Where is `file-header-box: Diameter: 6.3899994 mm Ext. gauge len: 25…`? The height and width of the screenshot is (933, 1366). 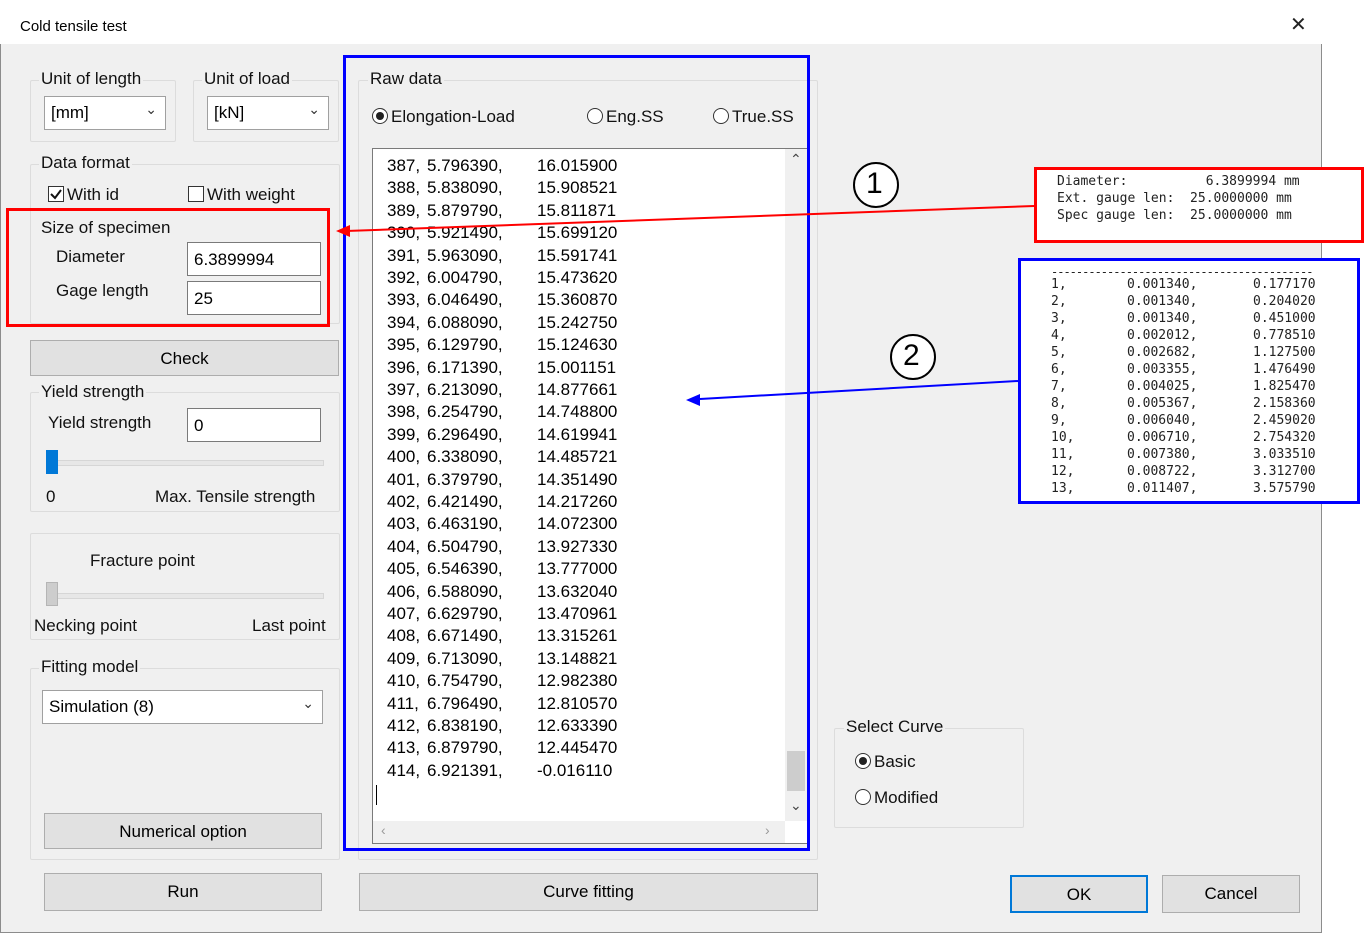
file-header-box: Diameter: 6.3899994 mm Ext. gauge len: 25… is located at coordinates (1199, 205).